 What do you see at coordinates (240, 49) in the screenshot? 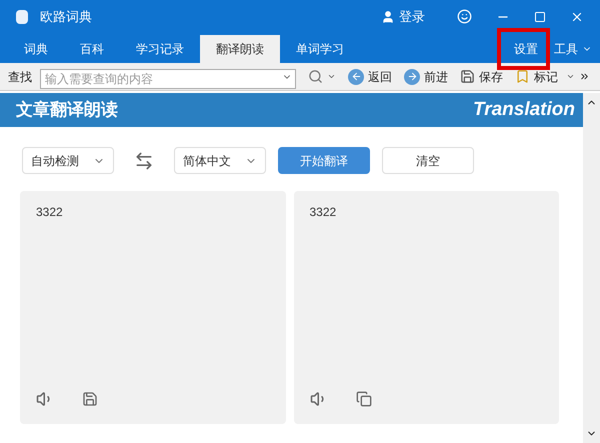
I see `tab: 翻译朗读` at bounding box center [240, 49].